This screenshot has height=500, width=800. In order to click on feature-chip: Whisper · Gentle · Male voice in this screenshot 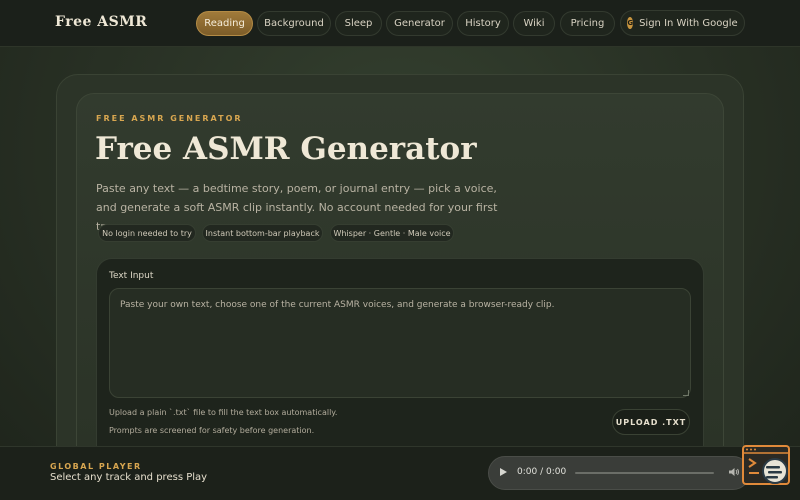, I will do `click(392, 233)`.